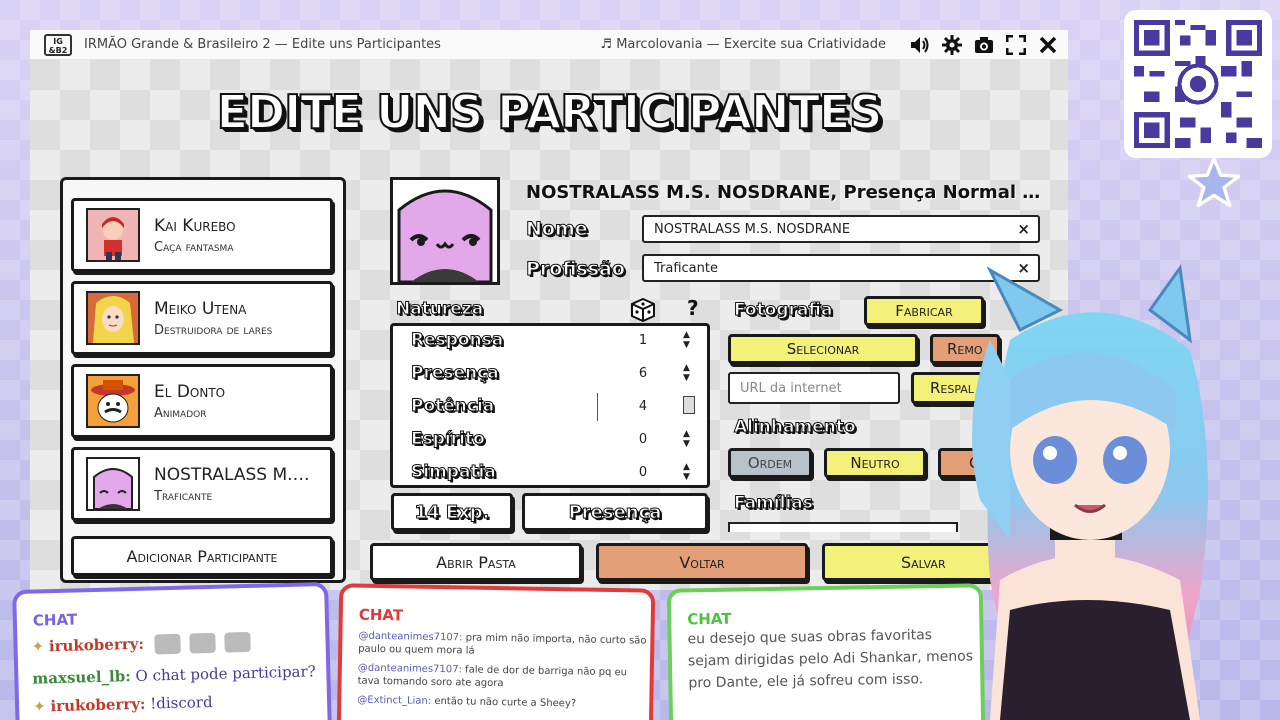  I want to click on stat-label: Simpatia, so click(454, 472).